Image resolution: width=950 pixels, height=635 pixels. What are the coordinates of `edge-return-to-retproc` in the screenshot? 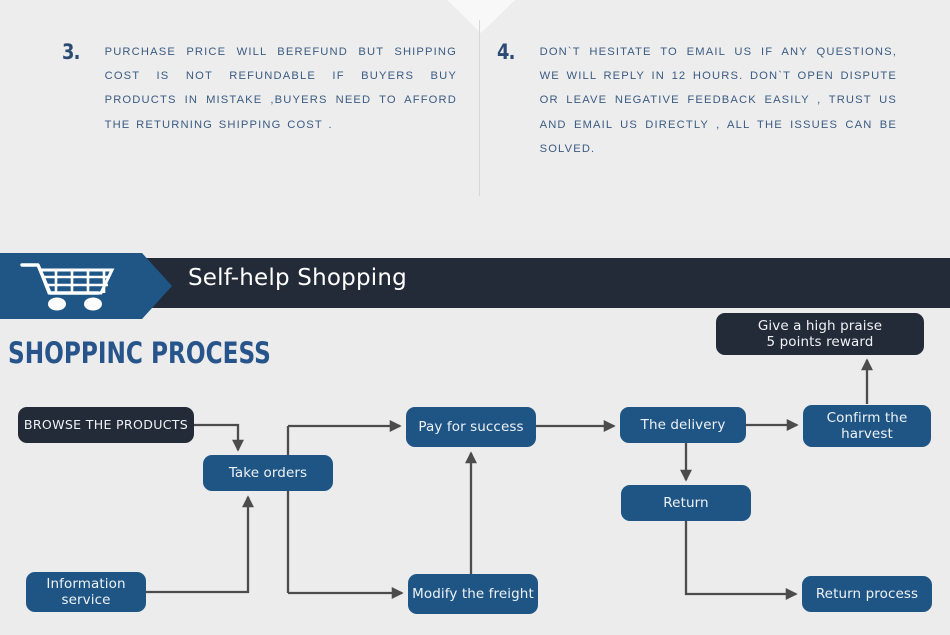 It's located at (741, 560).